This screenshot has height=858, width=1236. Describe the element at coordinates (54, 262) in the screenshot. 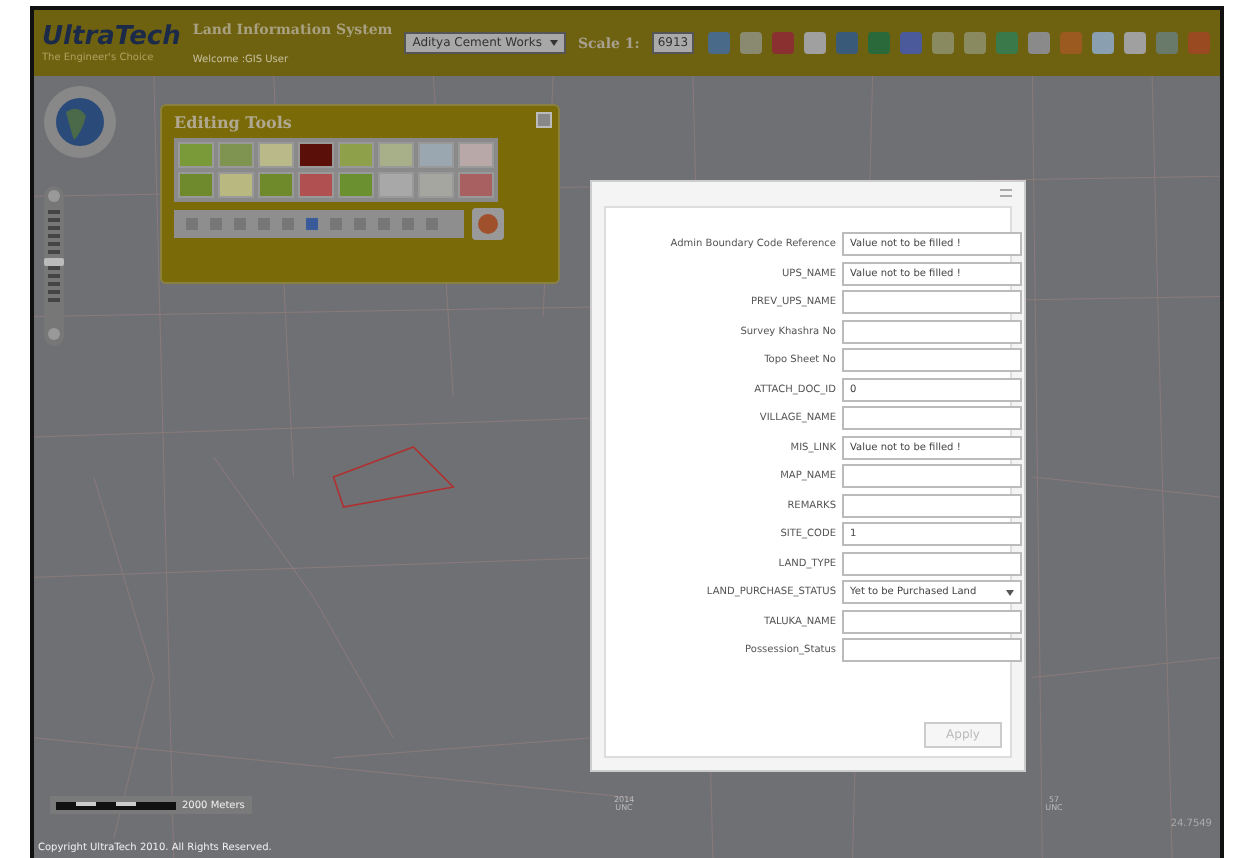

I see `zoom-thumb` at that location.